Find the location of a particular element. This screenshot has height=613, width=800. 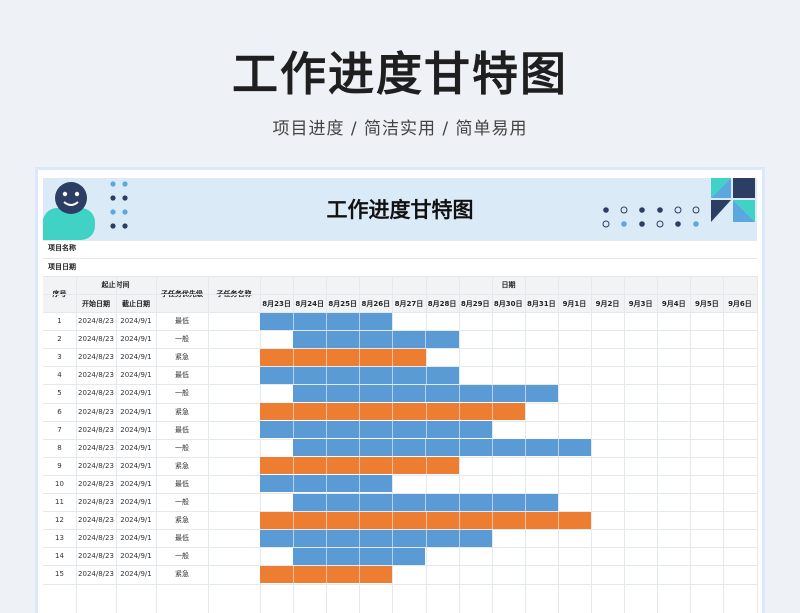

row-index: 9 is located at coordinates (59, 465).